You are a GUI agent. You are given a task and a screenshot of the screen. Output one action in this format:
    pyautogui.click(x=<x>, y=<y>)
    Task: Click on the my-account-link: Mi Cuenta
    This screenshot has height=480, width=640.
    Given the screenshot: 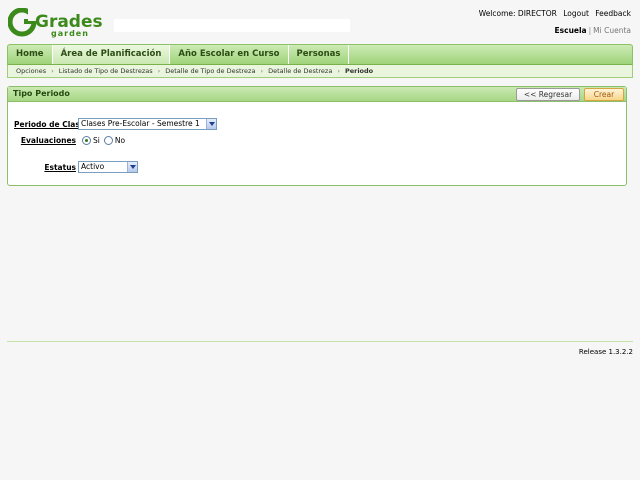 What is the action you would take?
    pyautogui.click(x=612, y=30)
    